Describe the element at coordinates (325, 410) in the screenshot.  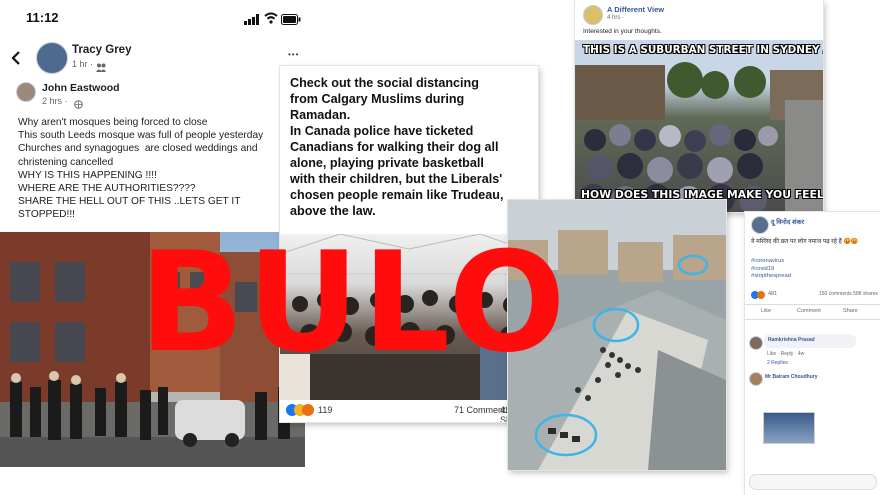
I see `reactions-count: 119` at that location.